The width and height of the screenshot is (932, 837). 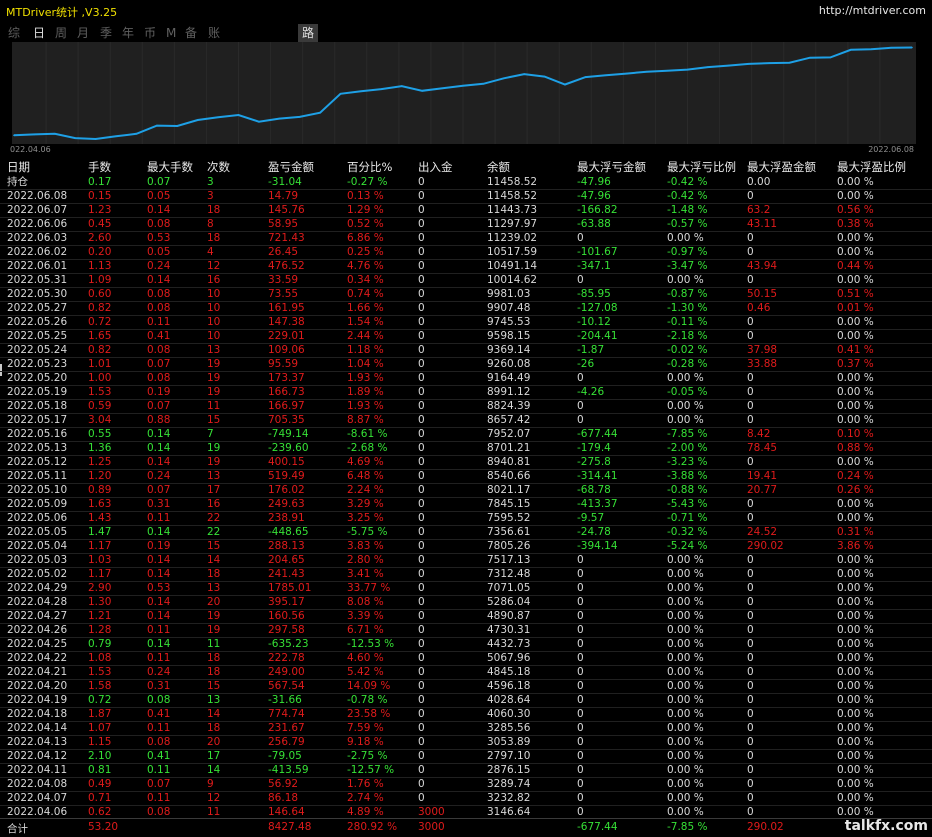 What do you see at coordinates (128, 33) in the screenshot?
I see `tab-5: 年` at bounding box center [128, 33].